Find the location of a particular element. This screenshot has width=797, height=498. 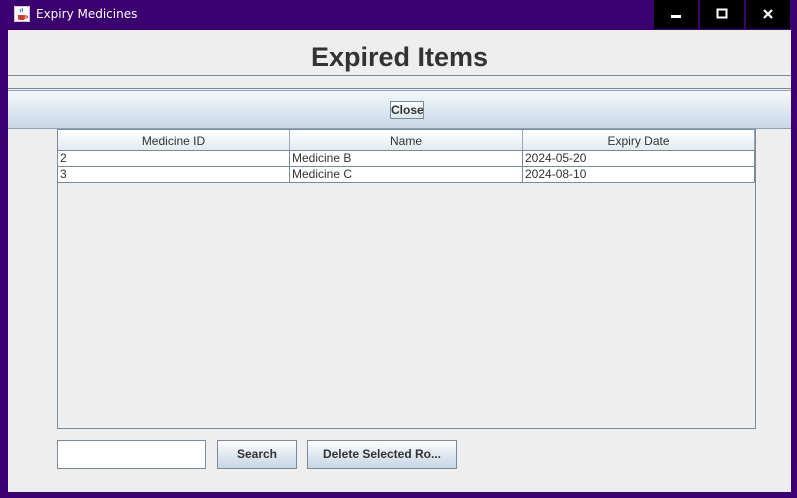

maximize-icon is located at coordinates (722, 13).